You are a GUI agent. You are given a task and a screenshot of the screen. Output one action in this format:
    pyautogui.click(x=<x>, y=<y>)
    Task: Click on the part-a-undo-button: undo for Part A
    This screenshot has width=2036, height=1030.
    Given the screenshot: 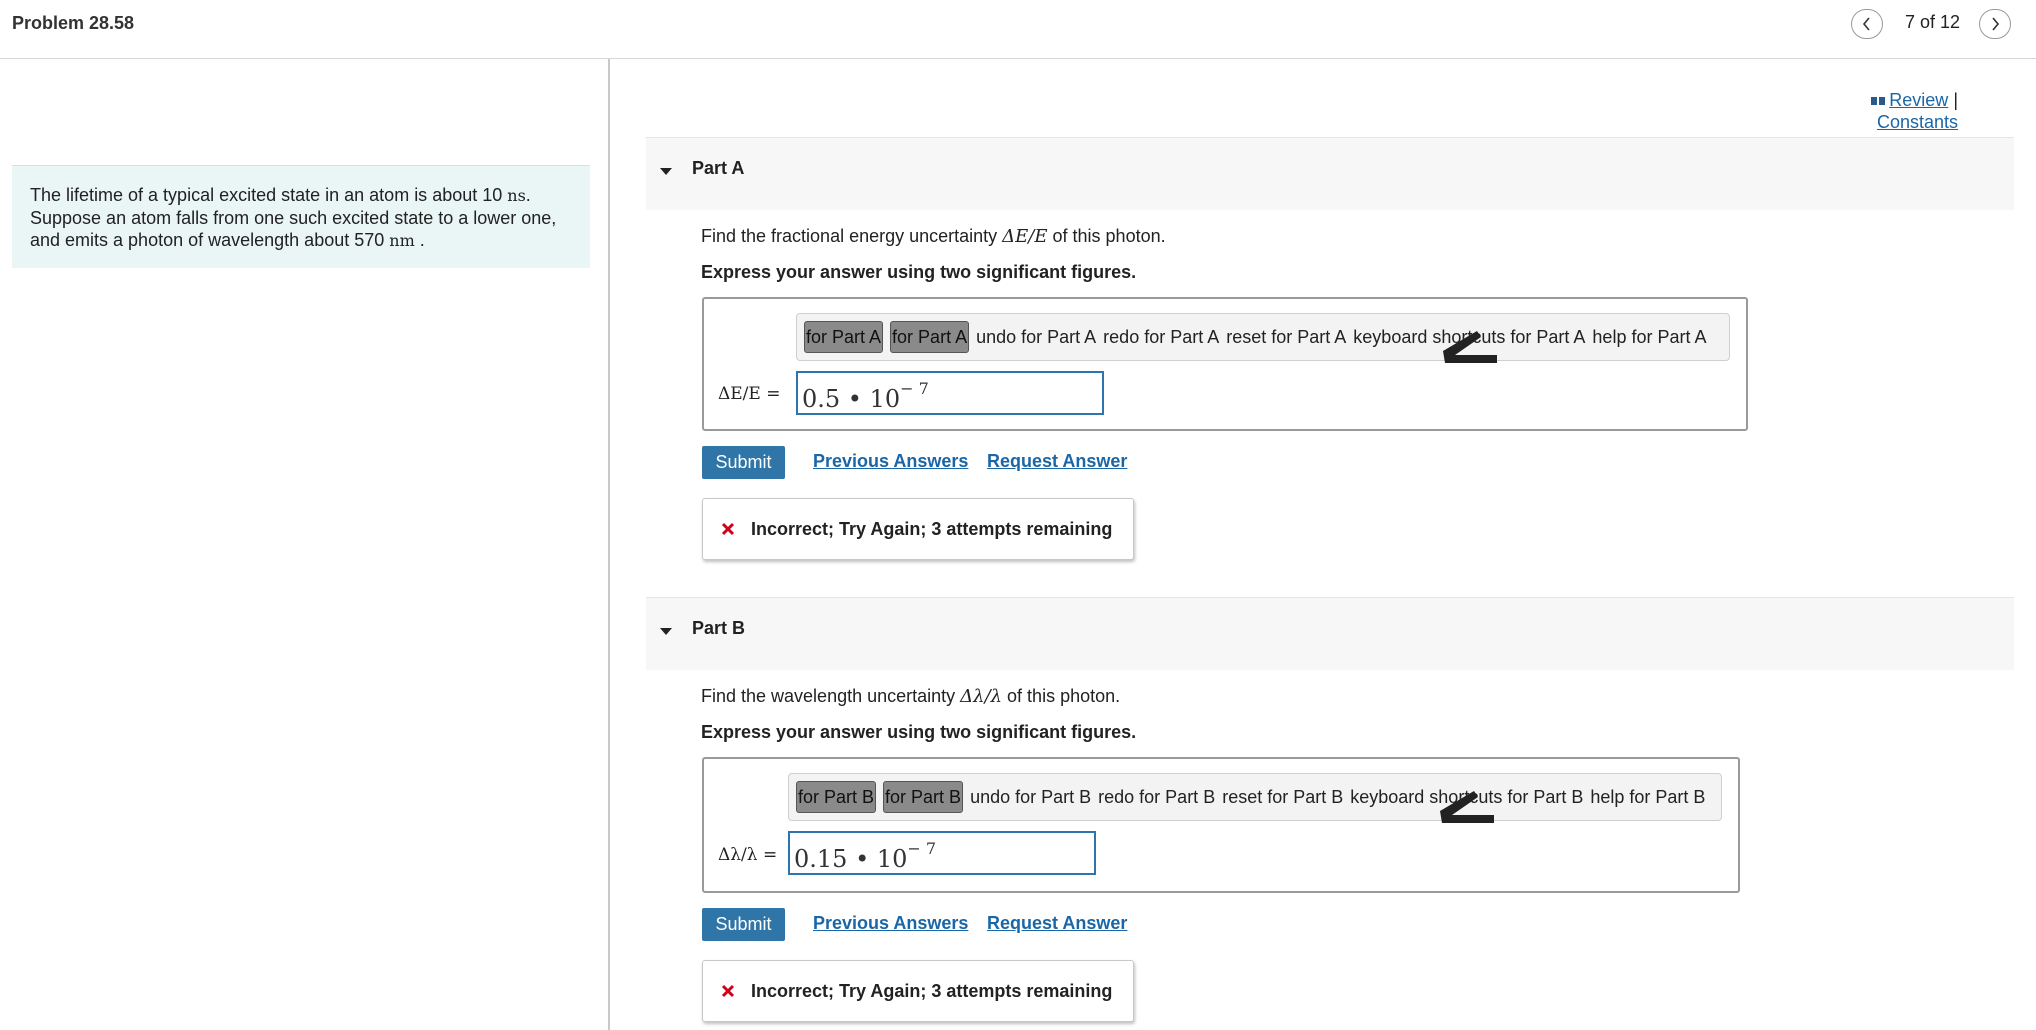 What is the action you would take?
    pyautogui.click(x=1036, y=337)
    